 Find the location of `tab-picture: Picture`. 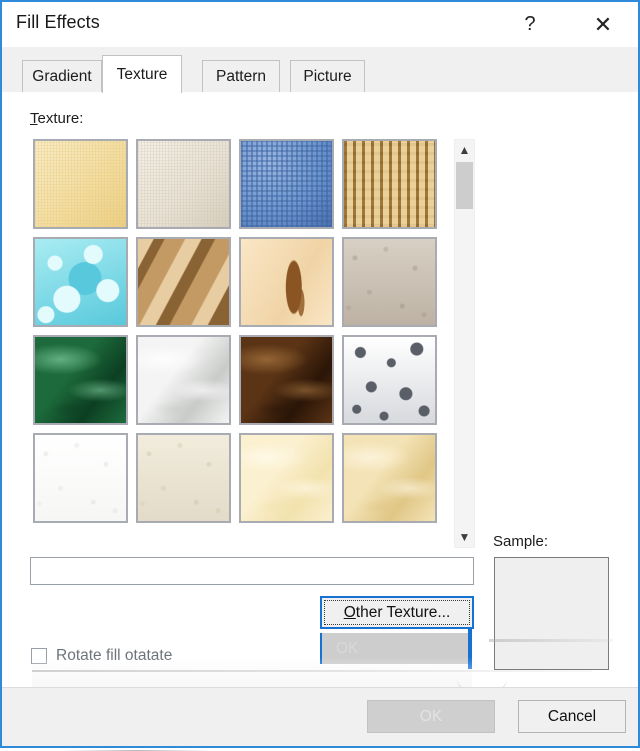

tab-picture: Picture is located at coordinates (327, 76).